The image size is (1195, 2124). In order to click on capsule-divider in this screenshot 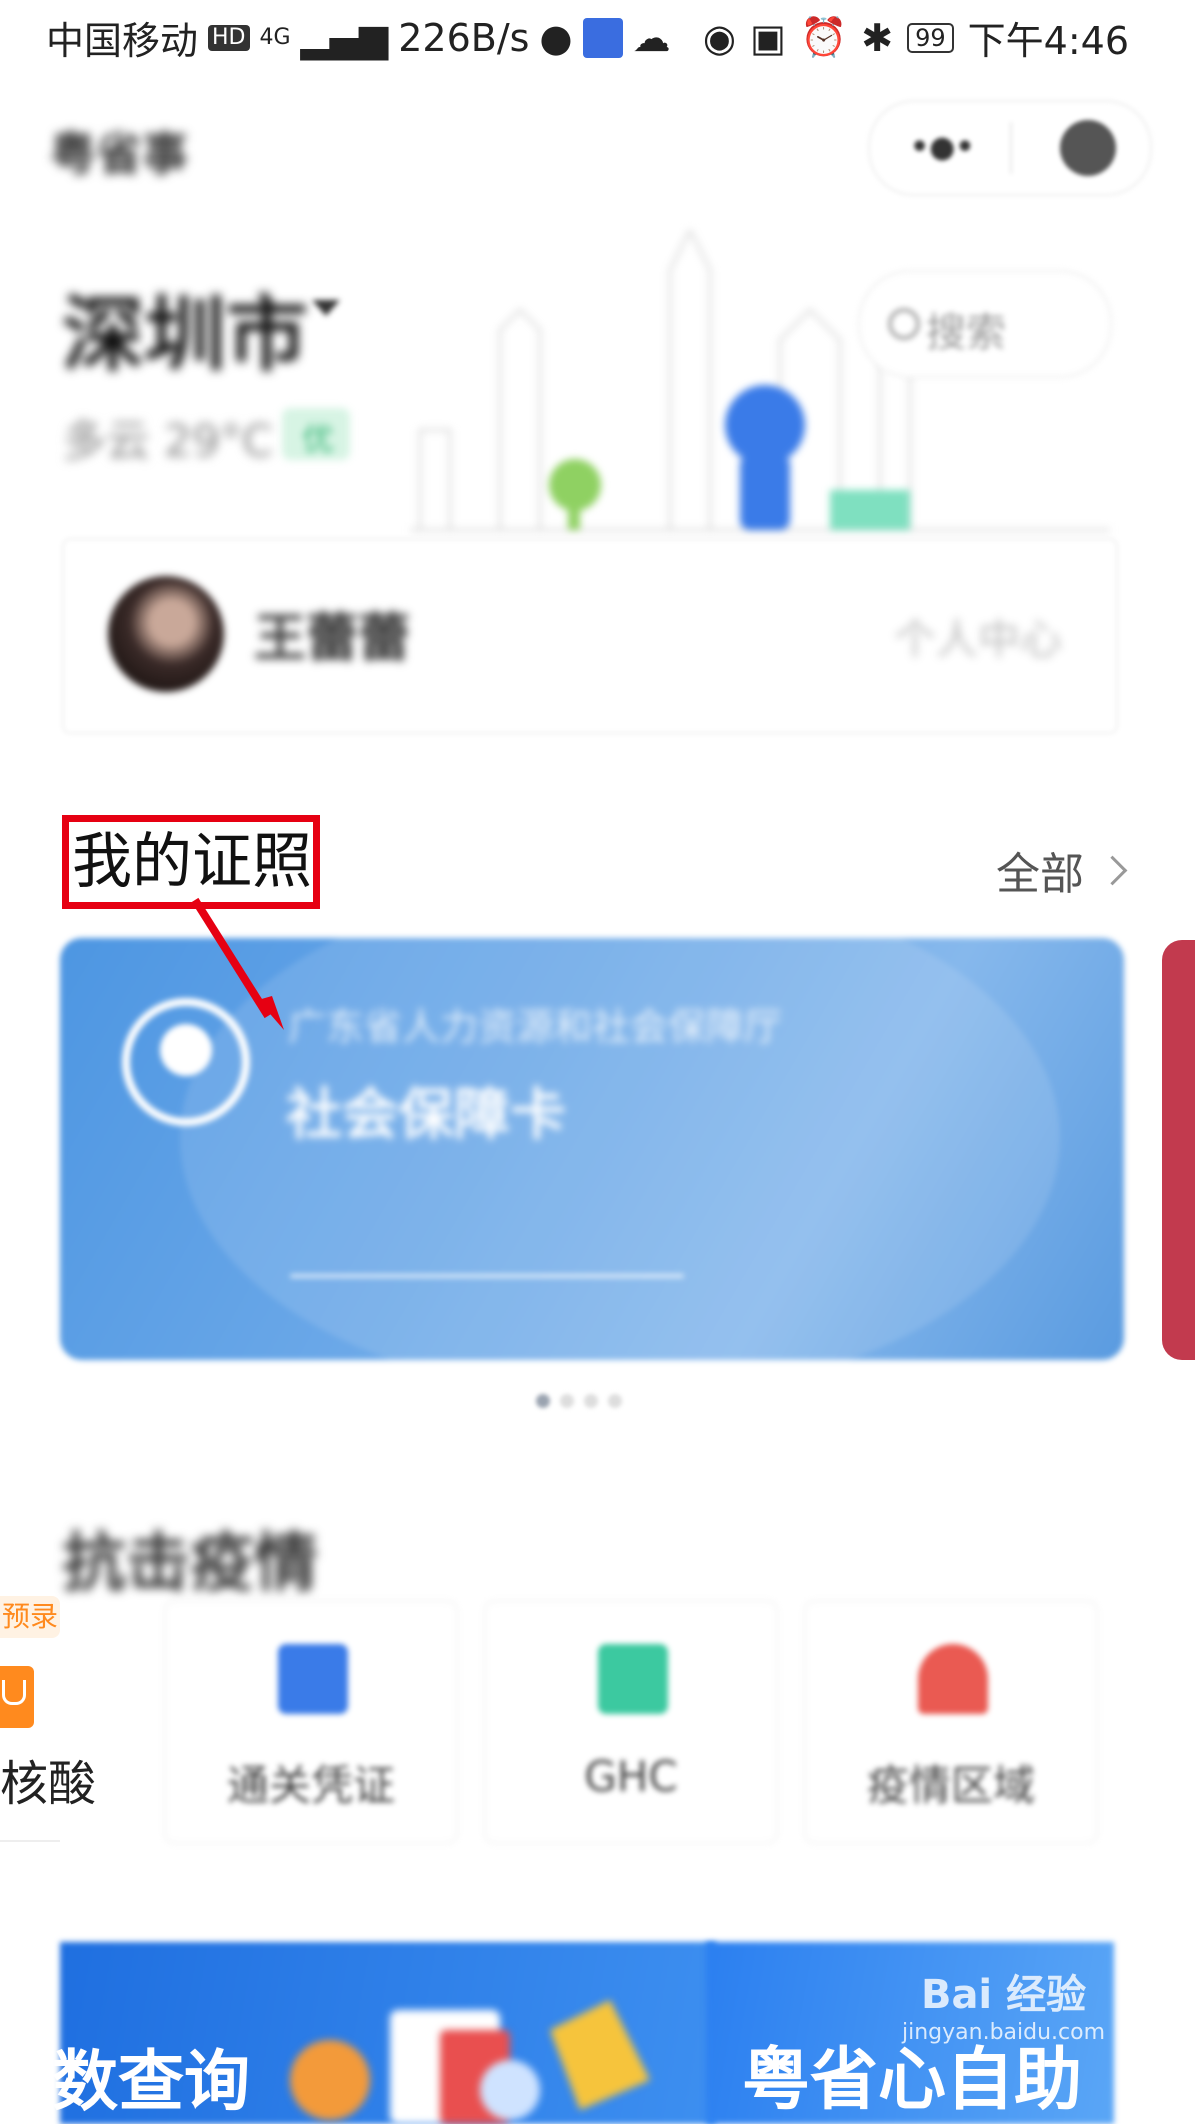, I will do `click(1011, 148)`.